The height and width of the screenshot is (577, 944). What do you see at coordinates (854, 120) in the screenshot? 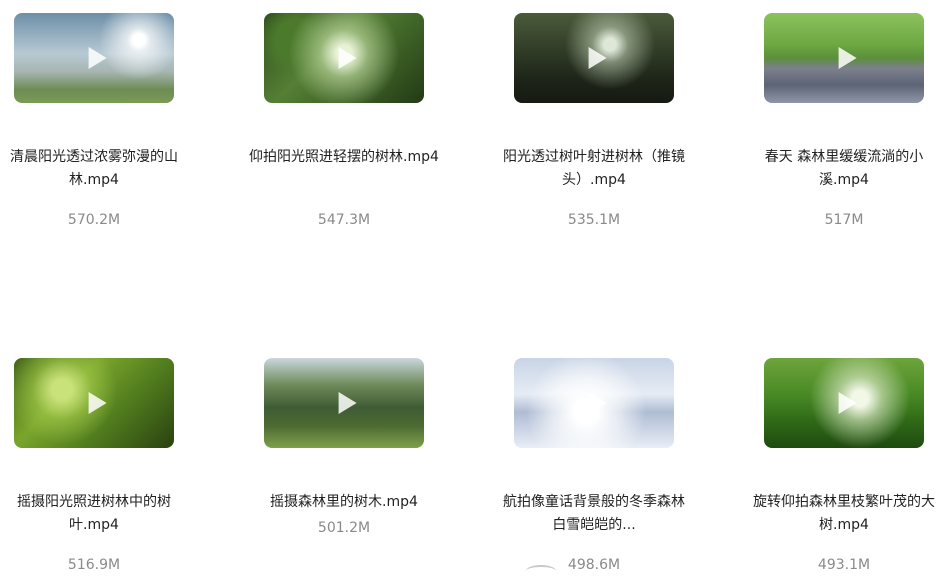
I see `video-card: 春天 森林里缓缓流淌的小溪.mp4 517M` at bounding box center [854, 120].